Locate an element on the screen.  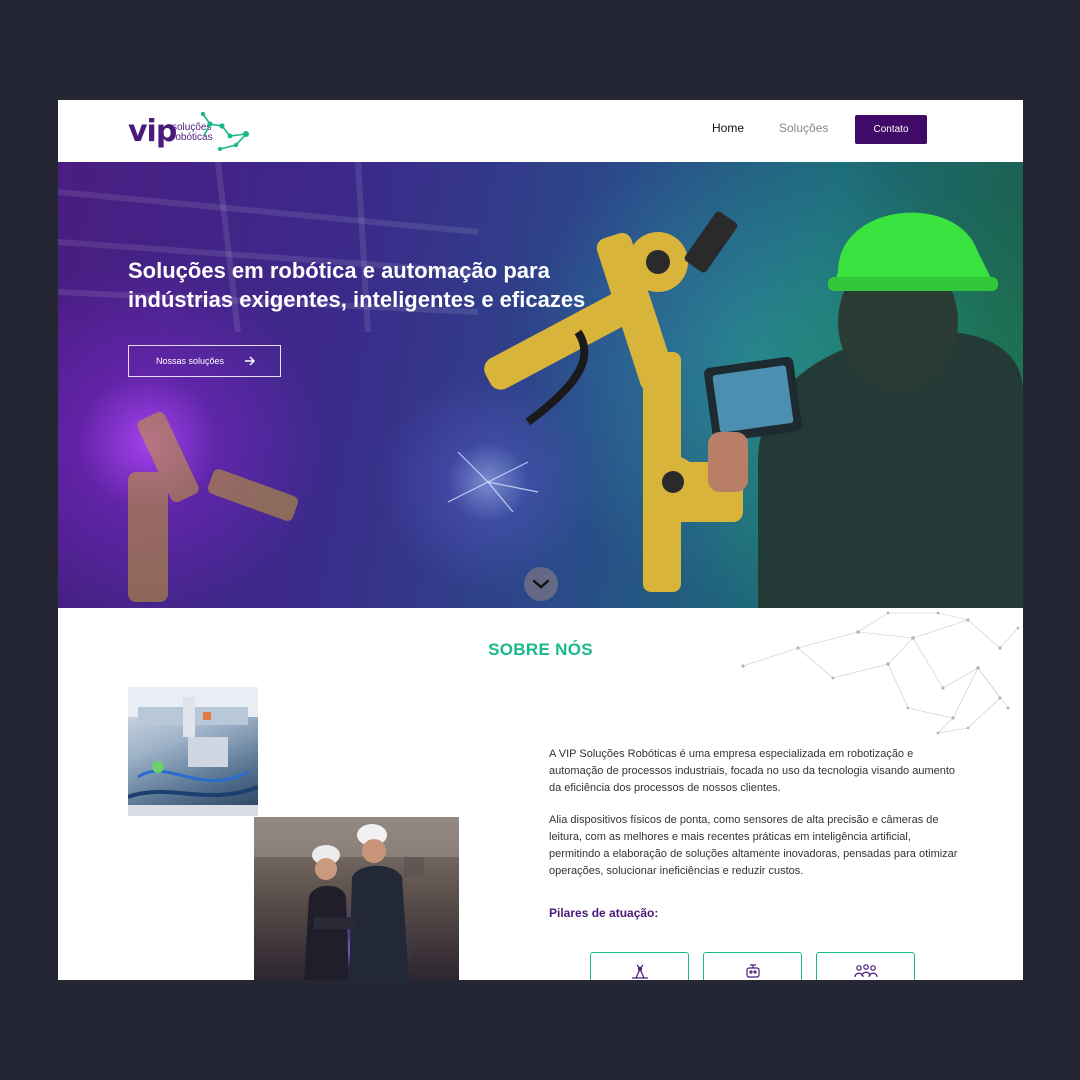
vip-logo: vip soluções robóticas is located at coordinates (190, 132).